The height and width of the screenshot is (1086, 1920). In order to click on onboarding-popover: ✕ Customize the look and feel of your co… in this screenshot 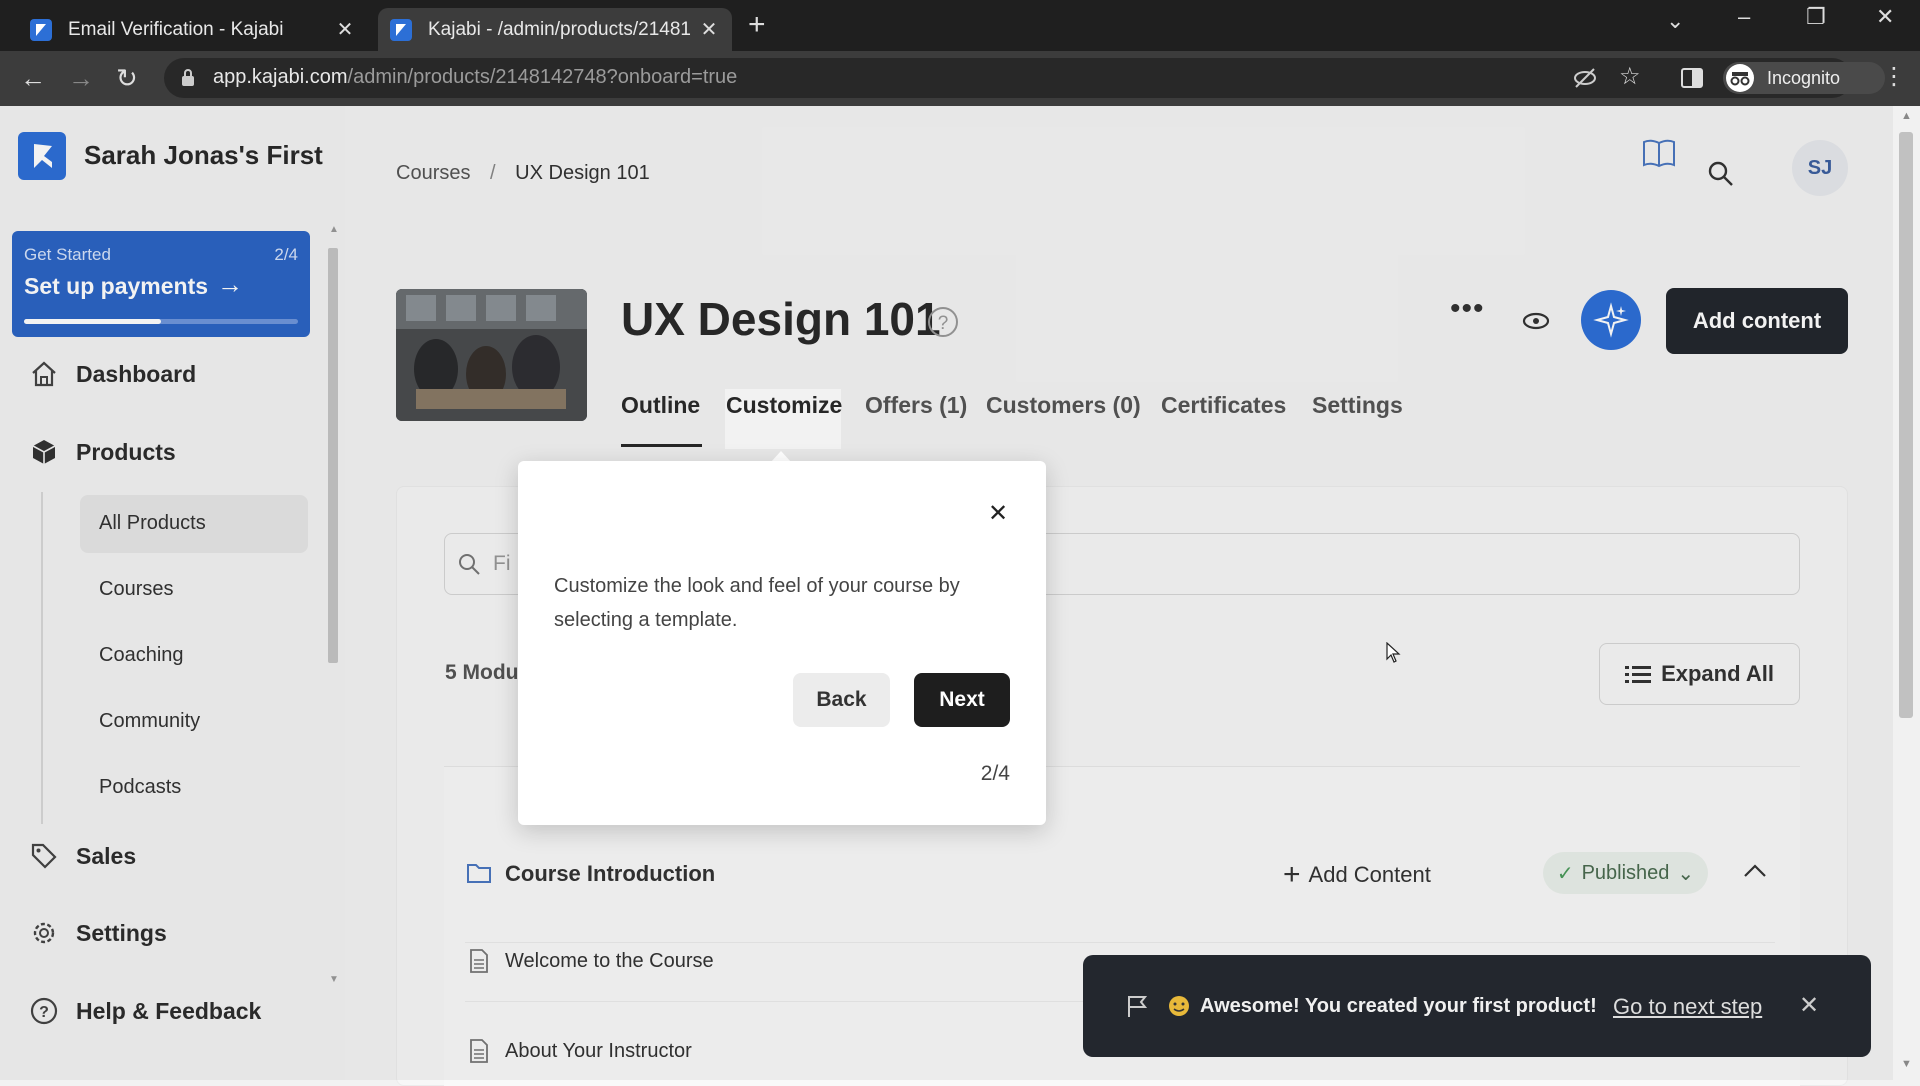, I will do `click(782, 643)`.